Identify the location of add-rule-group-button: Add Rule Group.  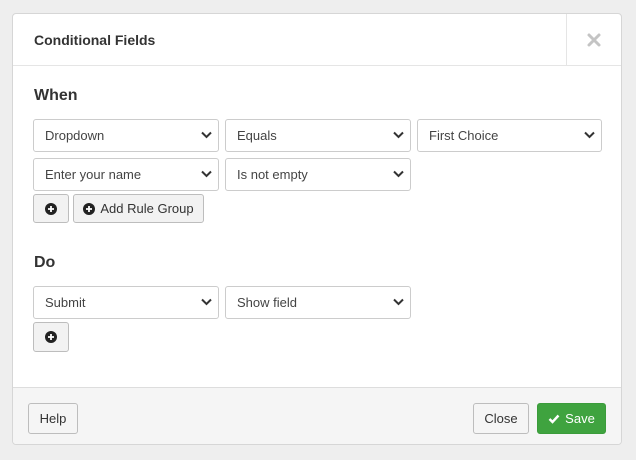
(138, 208).